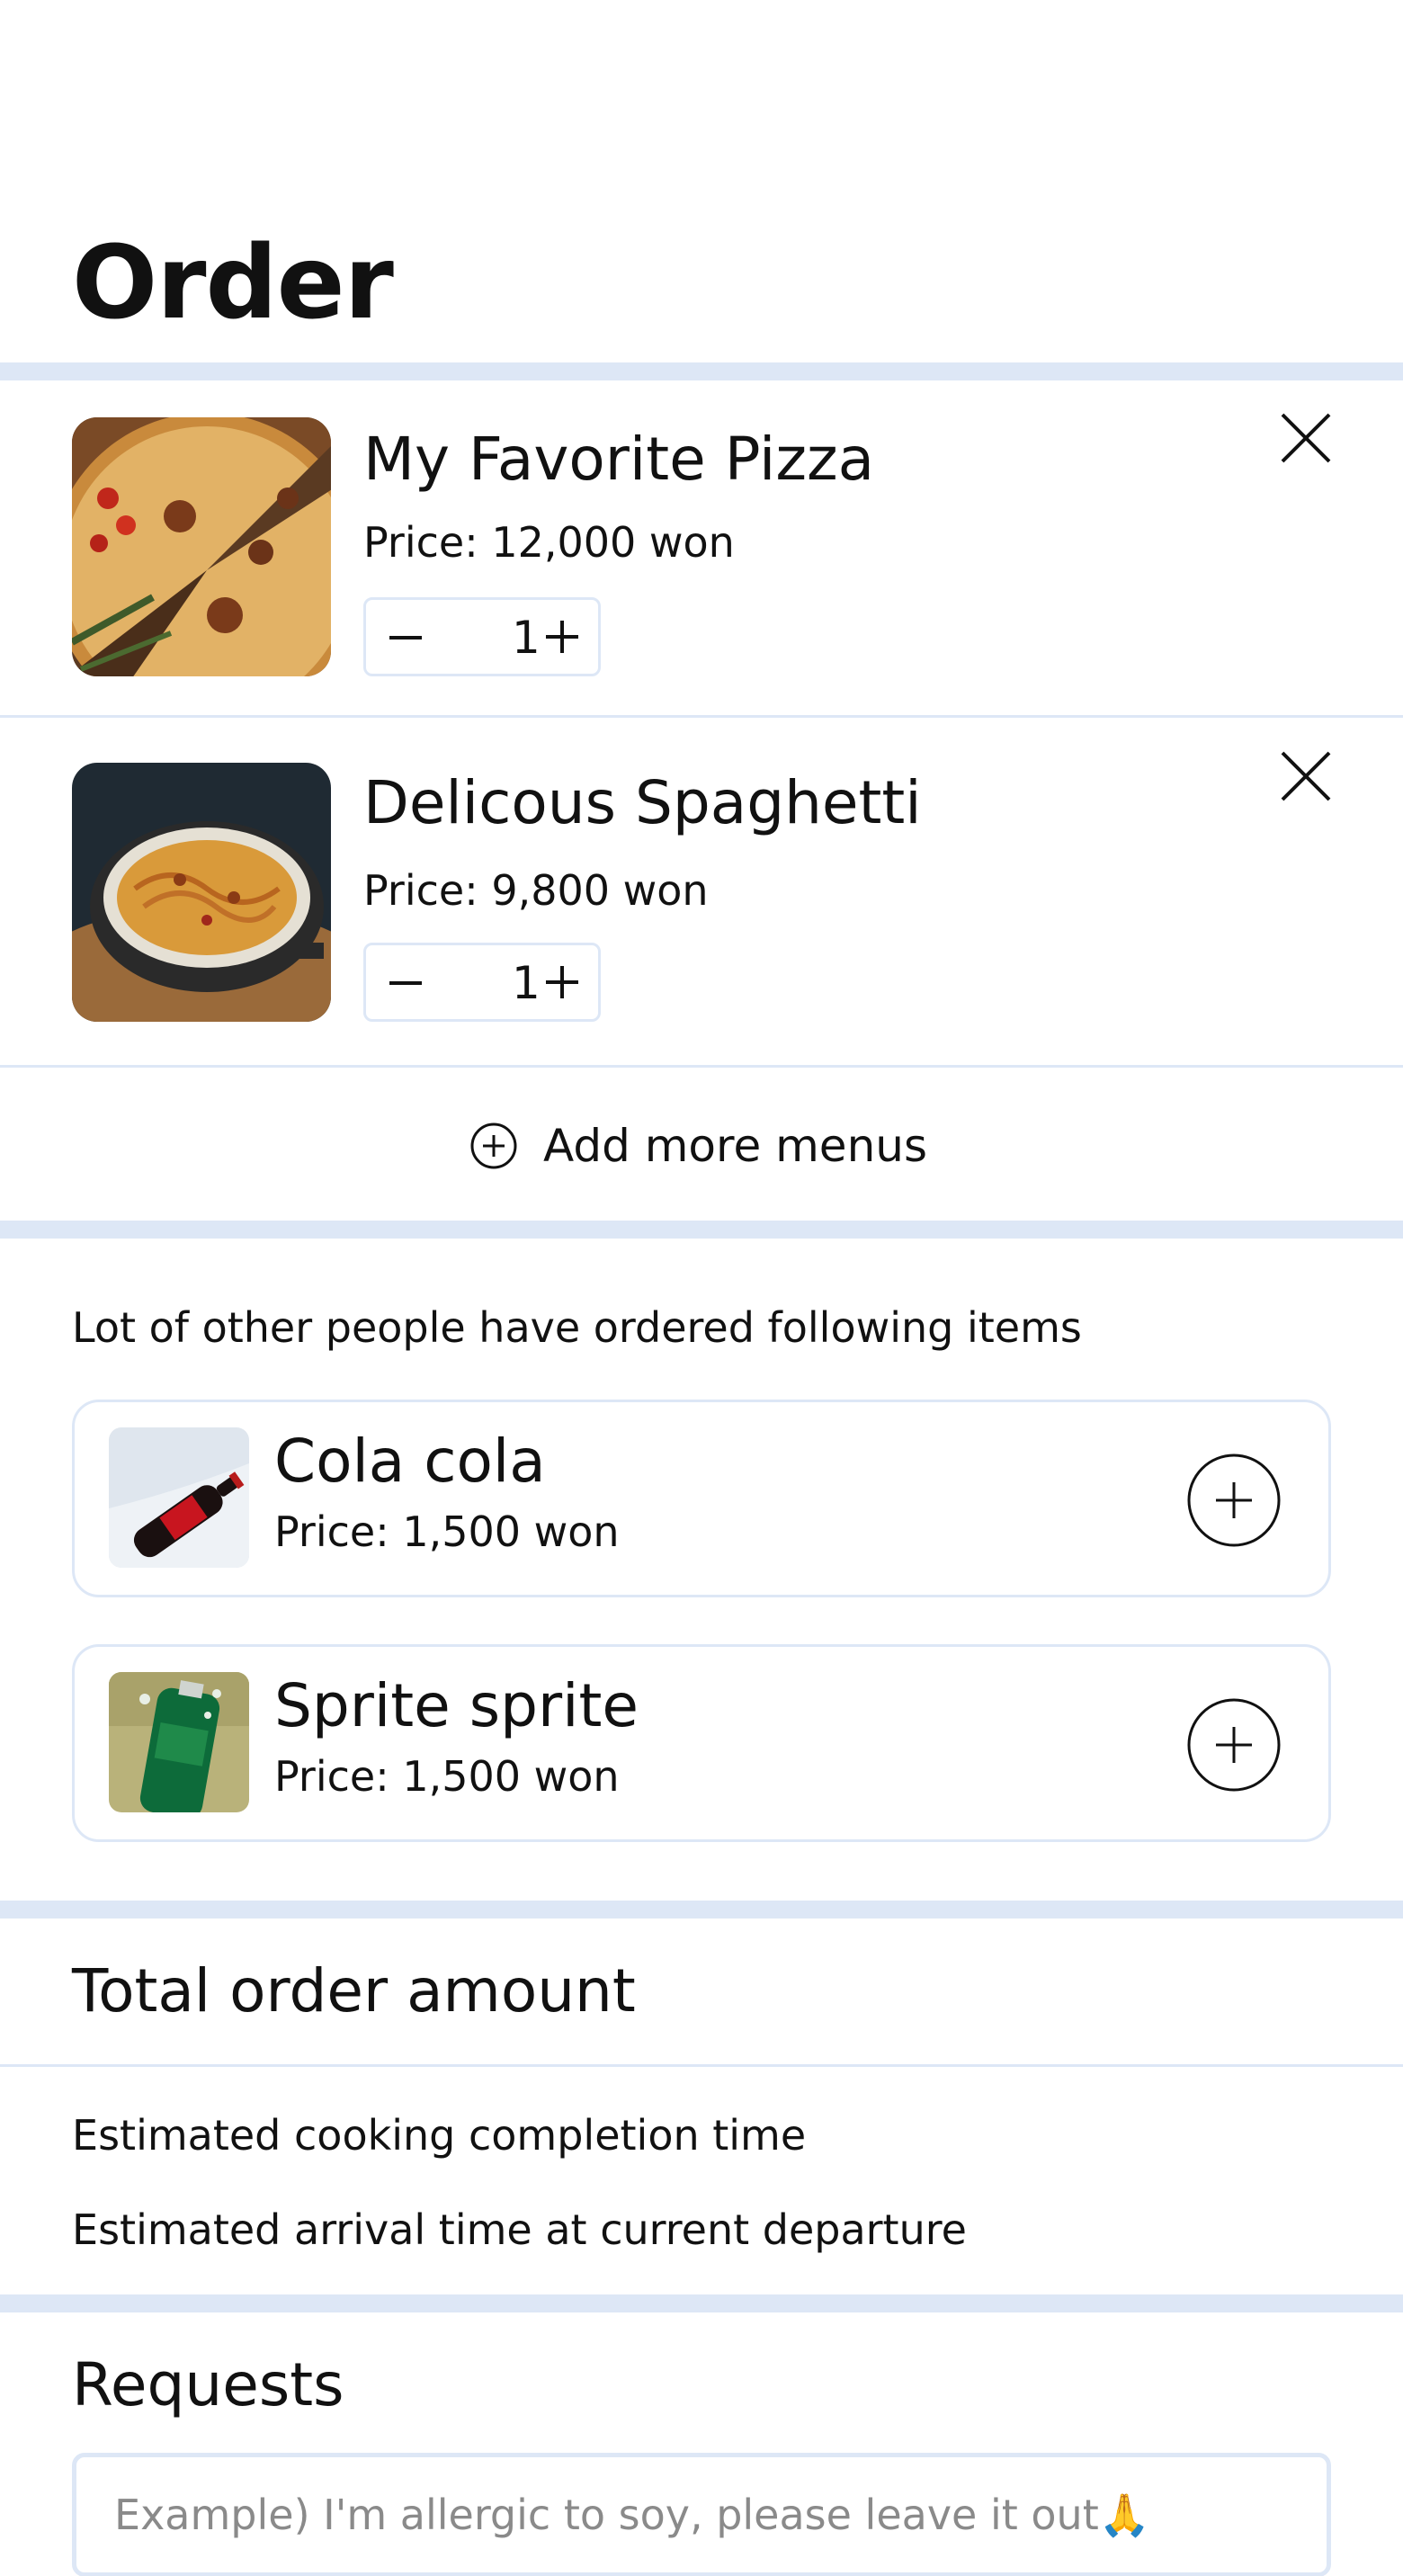 The image size is (1403, 2576). I want to click on cart-item-price: Price: 9,800 won, so click(536, 890).